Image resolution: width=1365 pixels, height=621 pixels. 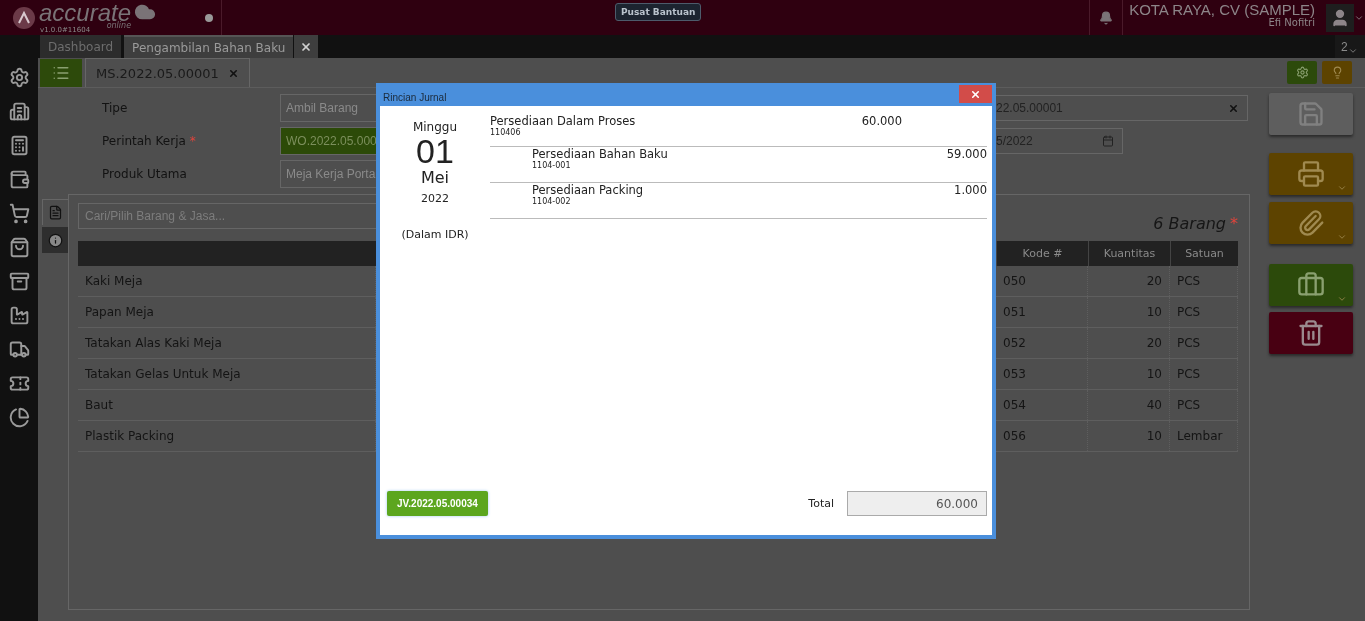 I want to click on currency-note: (Dalam IDR), so click(x=435, y=234).